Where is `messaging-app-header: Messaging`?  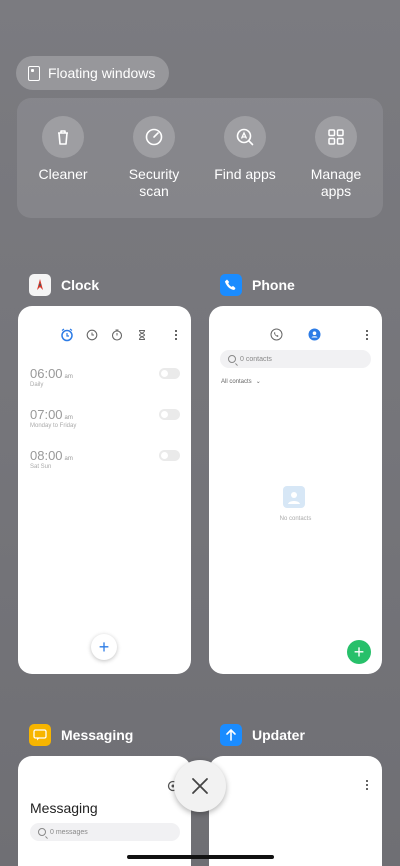 messaging-app-header: Messaging is located at coordinates (81, 735).